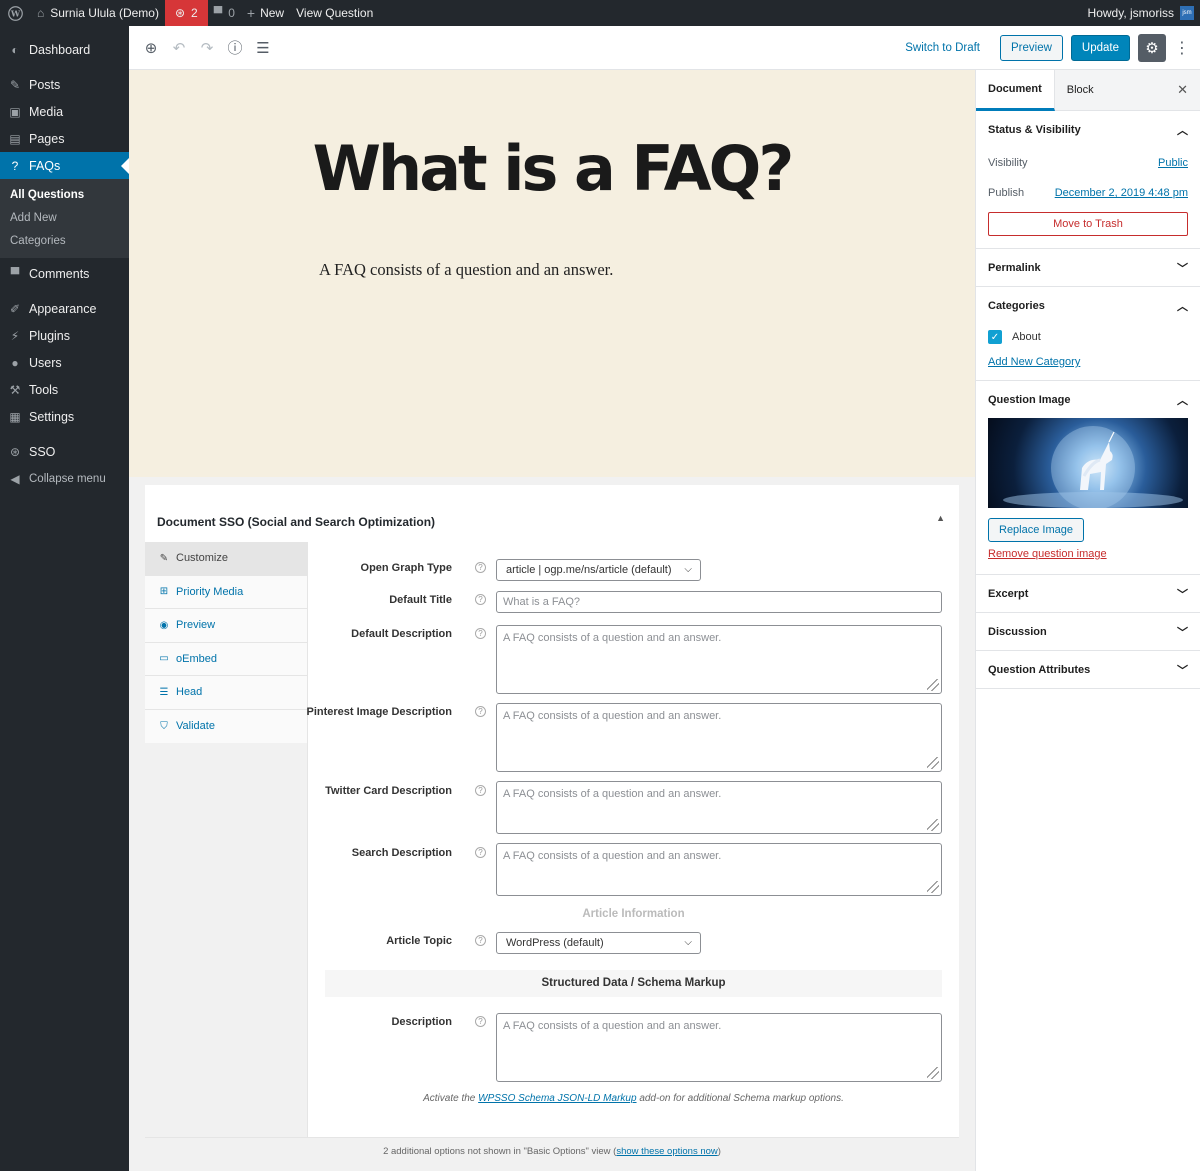 Image resolution: width=1200 pixels, height=1171 pixels. What do you see at coordinates (1173, 163) in the screenshot?
I see `visibility-value: Public` at bounding box center [1173, 163].